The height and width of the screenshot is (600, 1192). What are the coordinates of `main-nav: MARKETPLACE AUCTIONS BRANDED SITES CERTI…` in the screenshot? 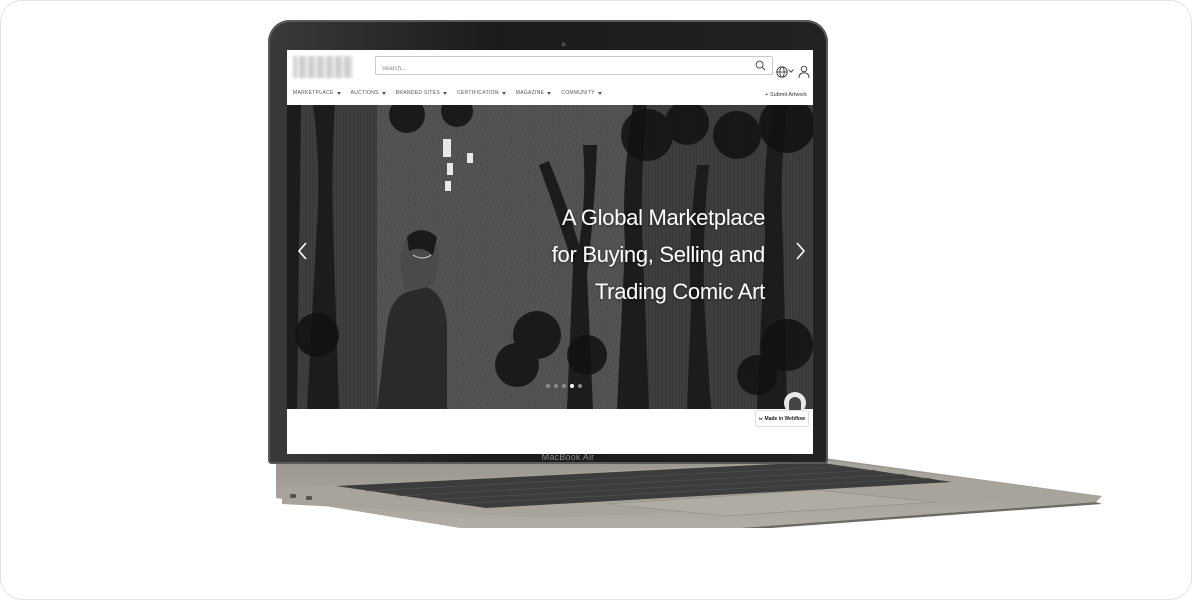 It's located at (447, 93).